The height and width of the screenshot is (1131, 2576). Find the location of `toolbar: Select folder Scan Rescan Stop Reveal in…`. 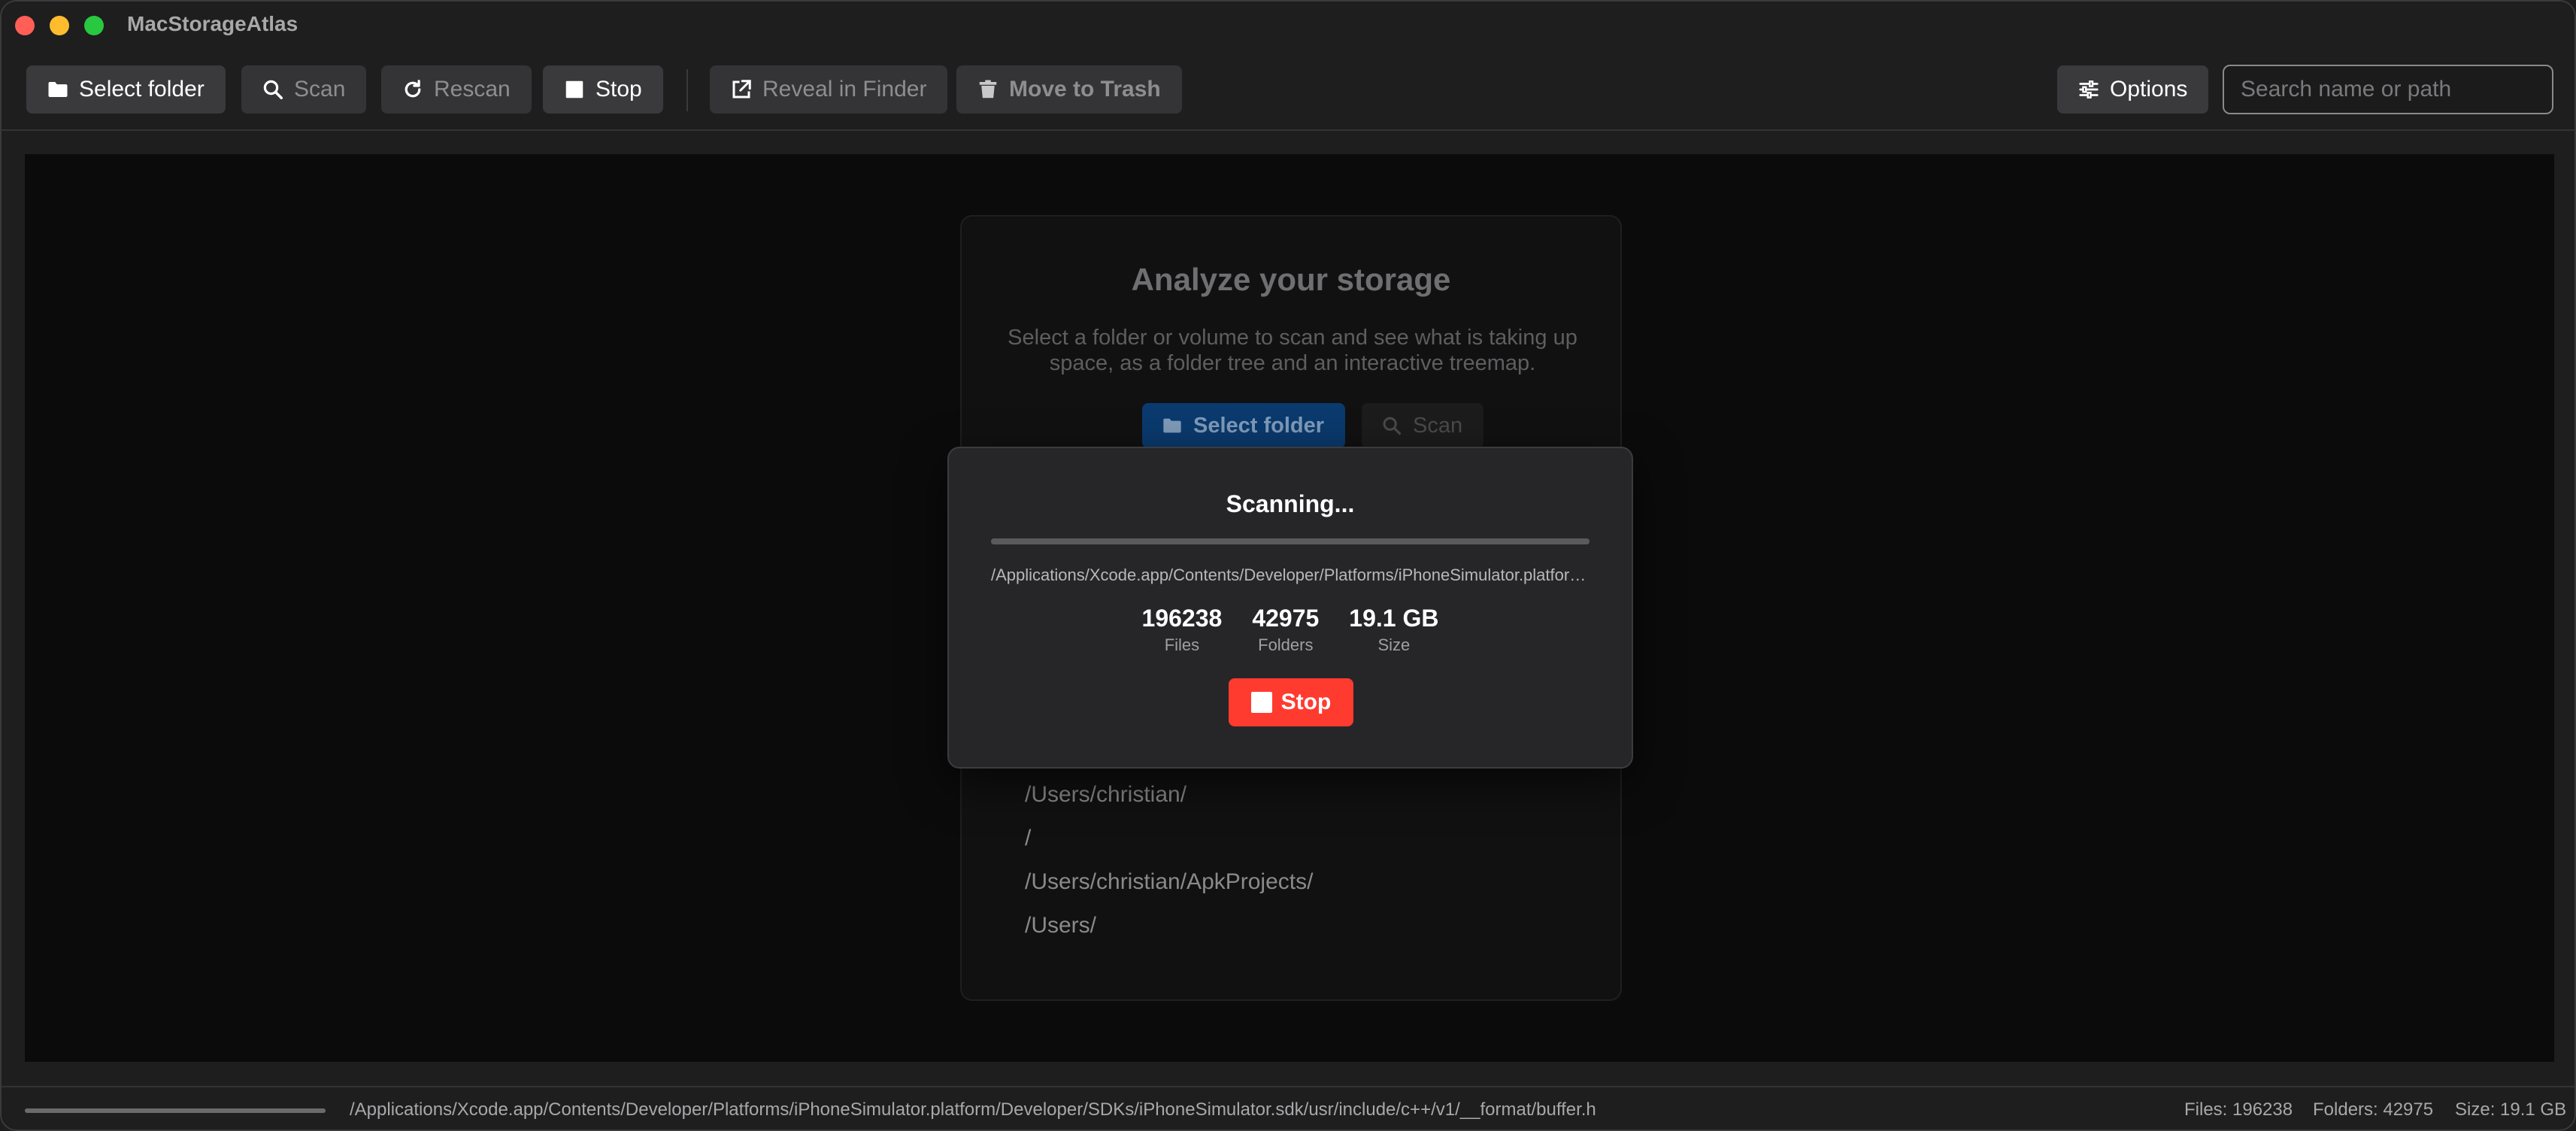

toolbar: Select folder Scan Rescan Stop Reveal in… is located at coordinates (1288, 89).